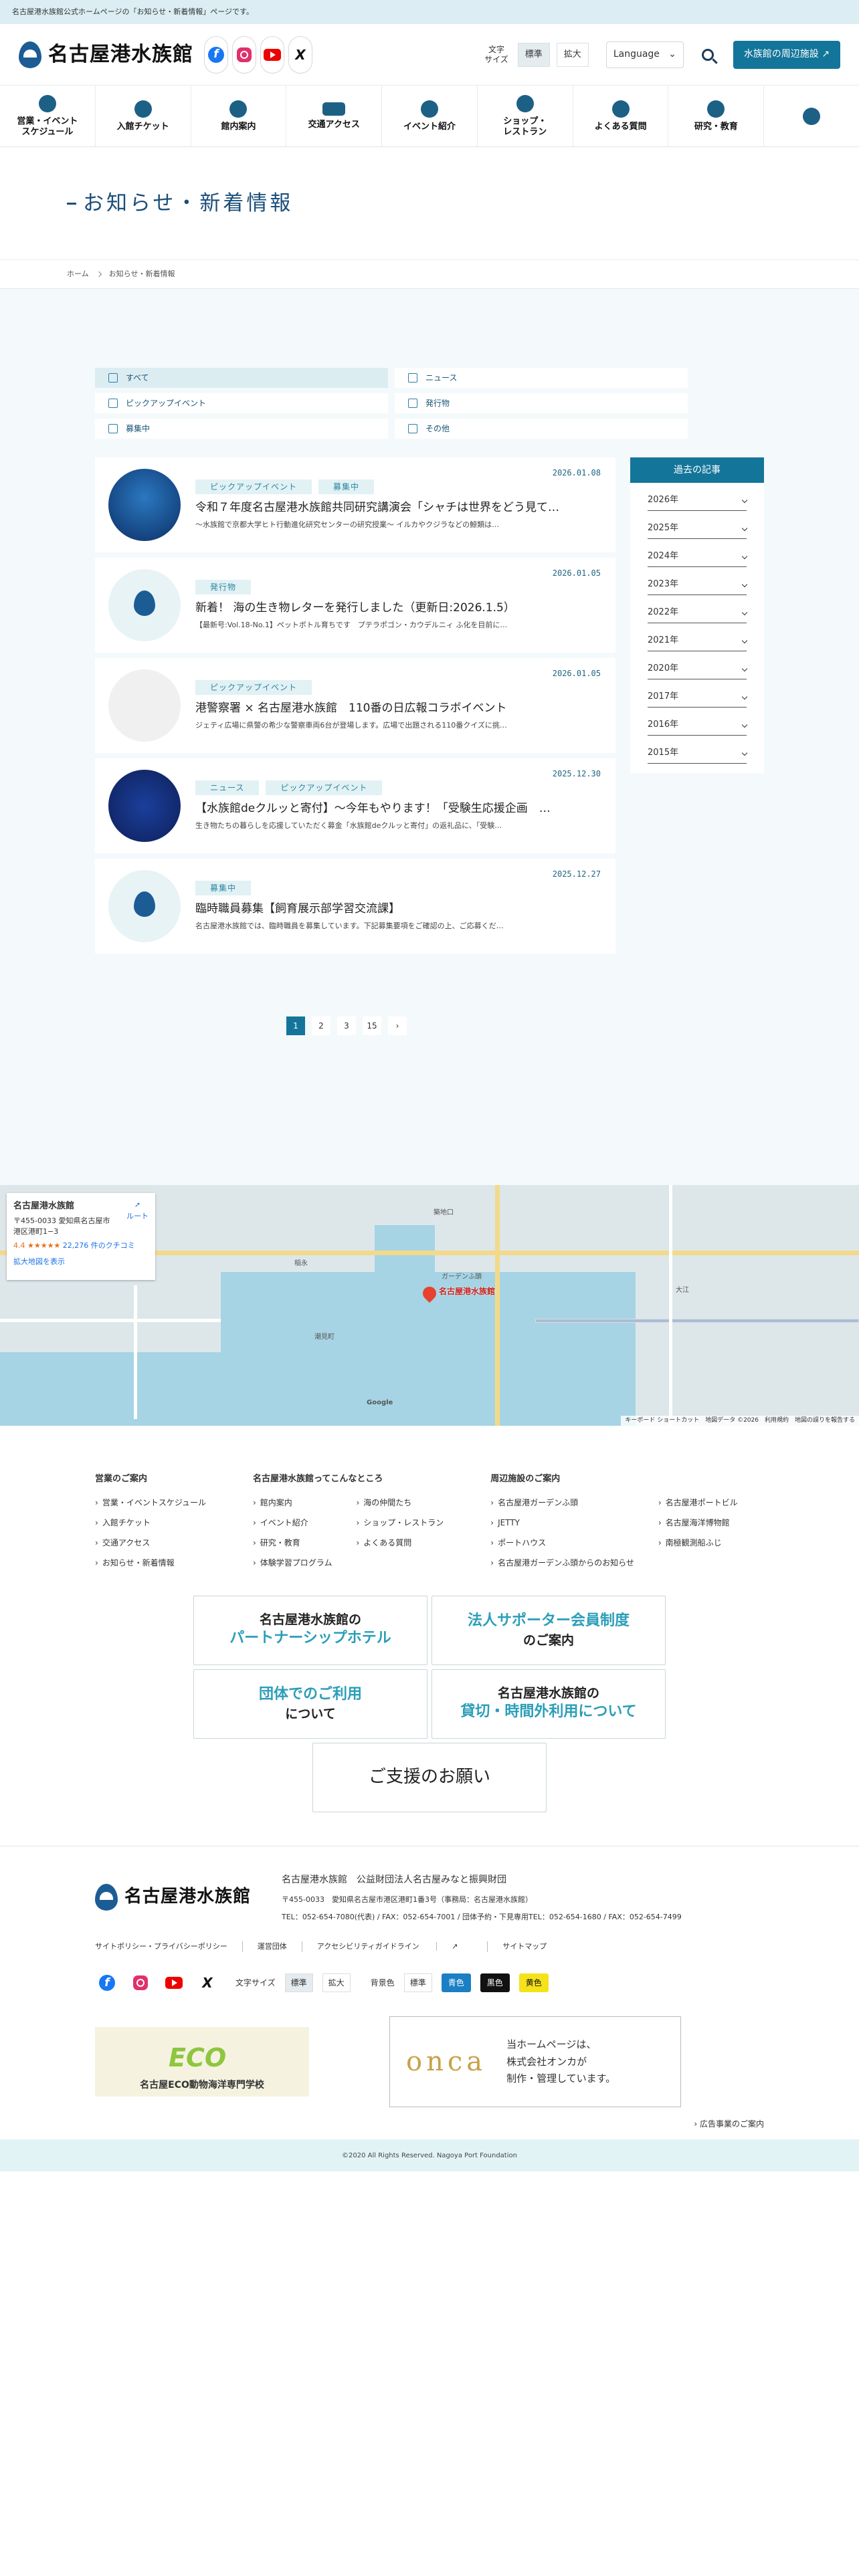 The height and width of the screenshot is (2576, 859). What do you see at coordinates (106, 54) in the screenshot?
I see `site-logo: 名古屋港水族館` at bounding box center [106, 54].